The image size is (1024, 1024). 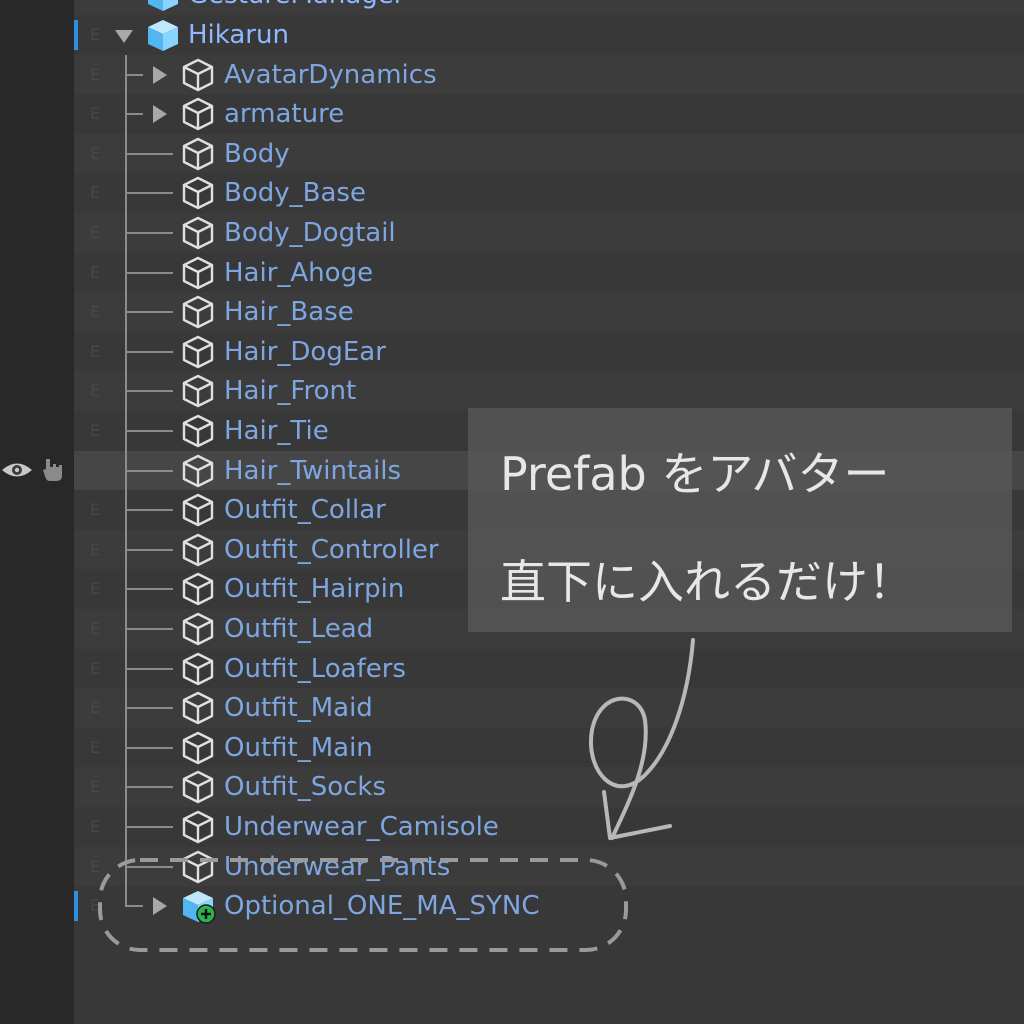 I want to click on dashed-highlight, so click(x=363, y=905).